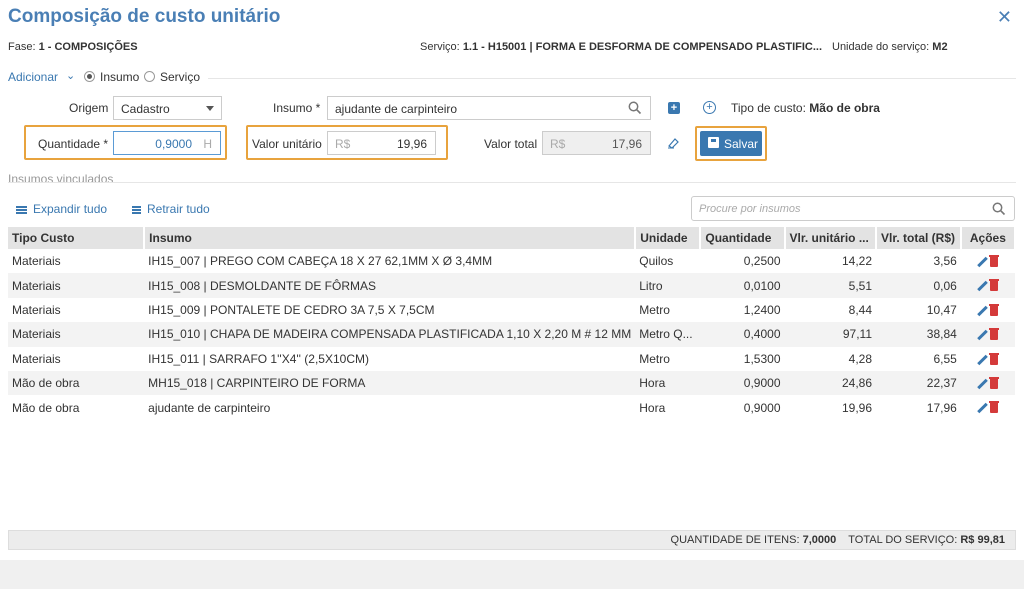 The image size is (1024, 589). What do you see at coordinates (149, 76) in the screenshot?
I see `radio-servico` at bounding box center [149, 76].